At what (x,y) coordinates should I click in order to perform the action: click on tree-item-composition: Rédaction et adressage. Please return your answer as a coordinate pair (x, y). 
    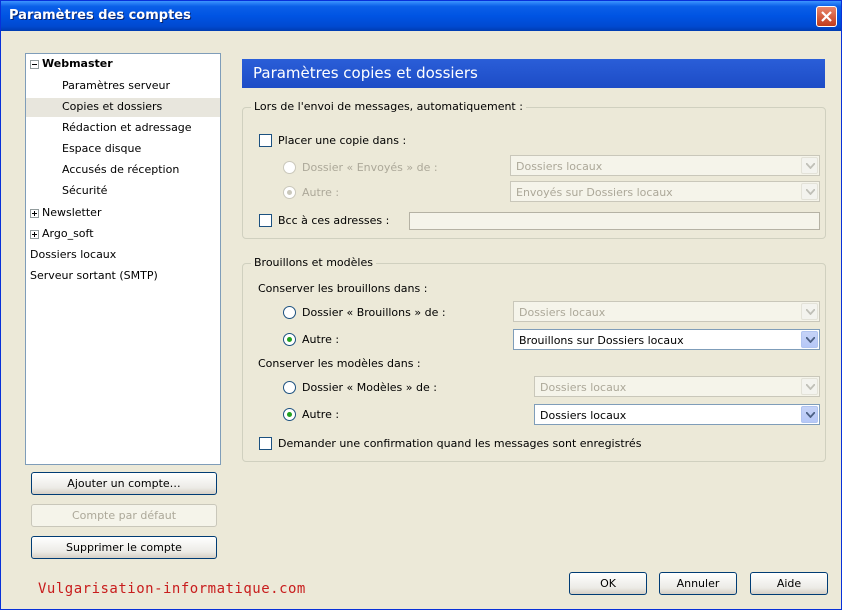
    Looking at the image, I should click on (127, 127).